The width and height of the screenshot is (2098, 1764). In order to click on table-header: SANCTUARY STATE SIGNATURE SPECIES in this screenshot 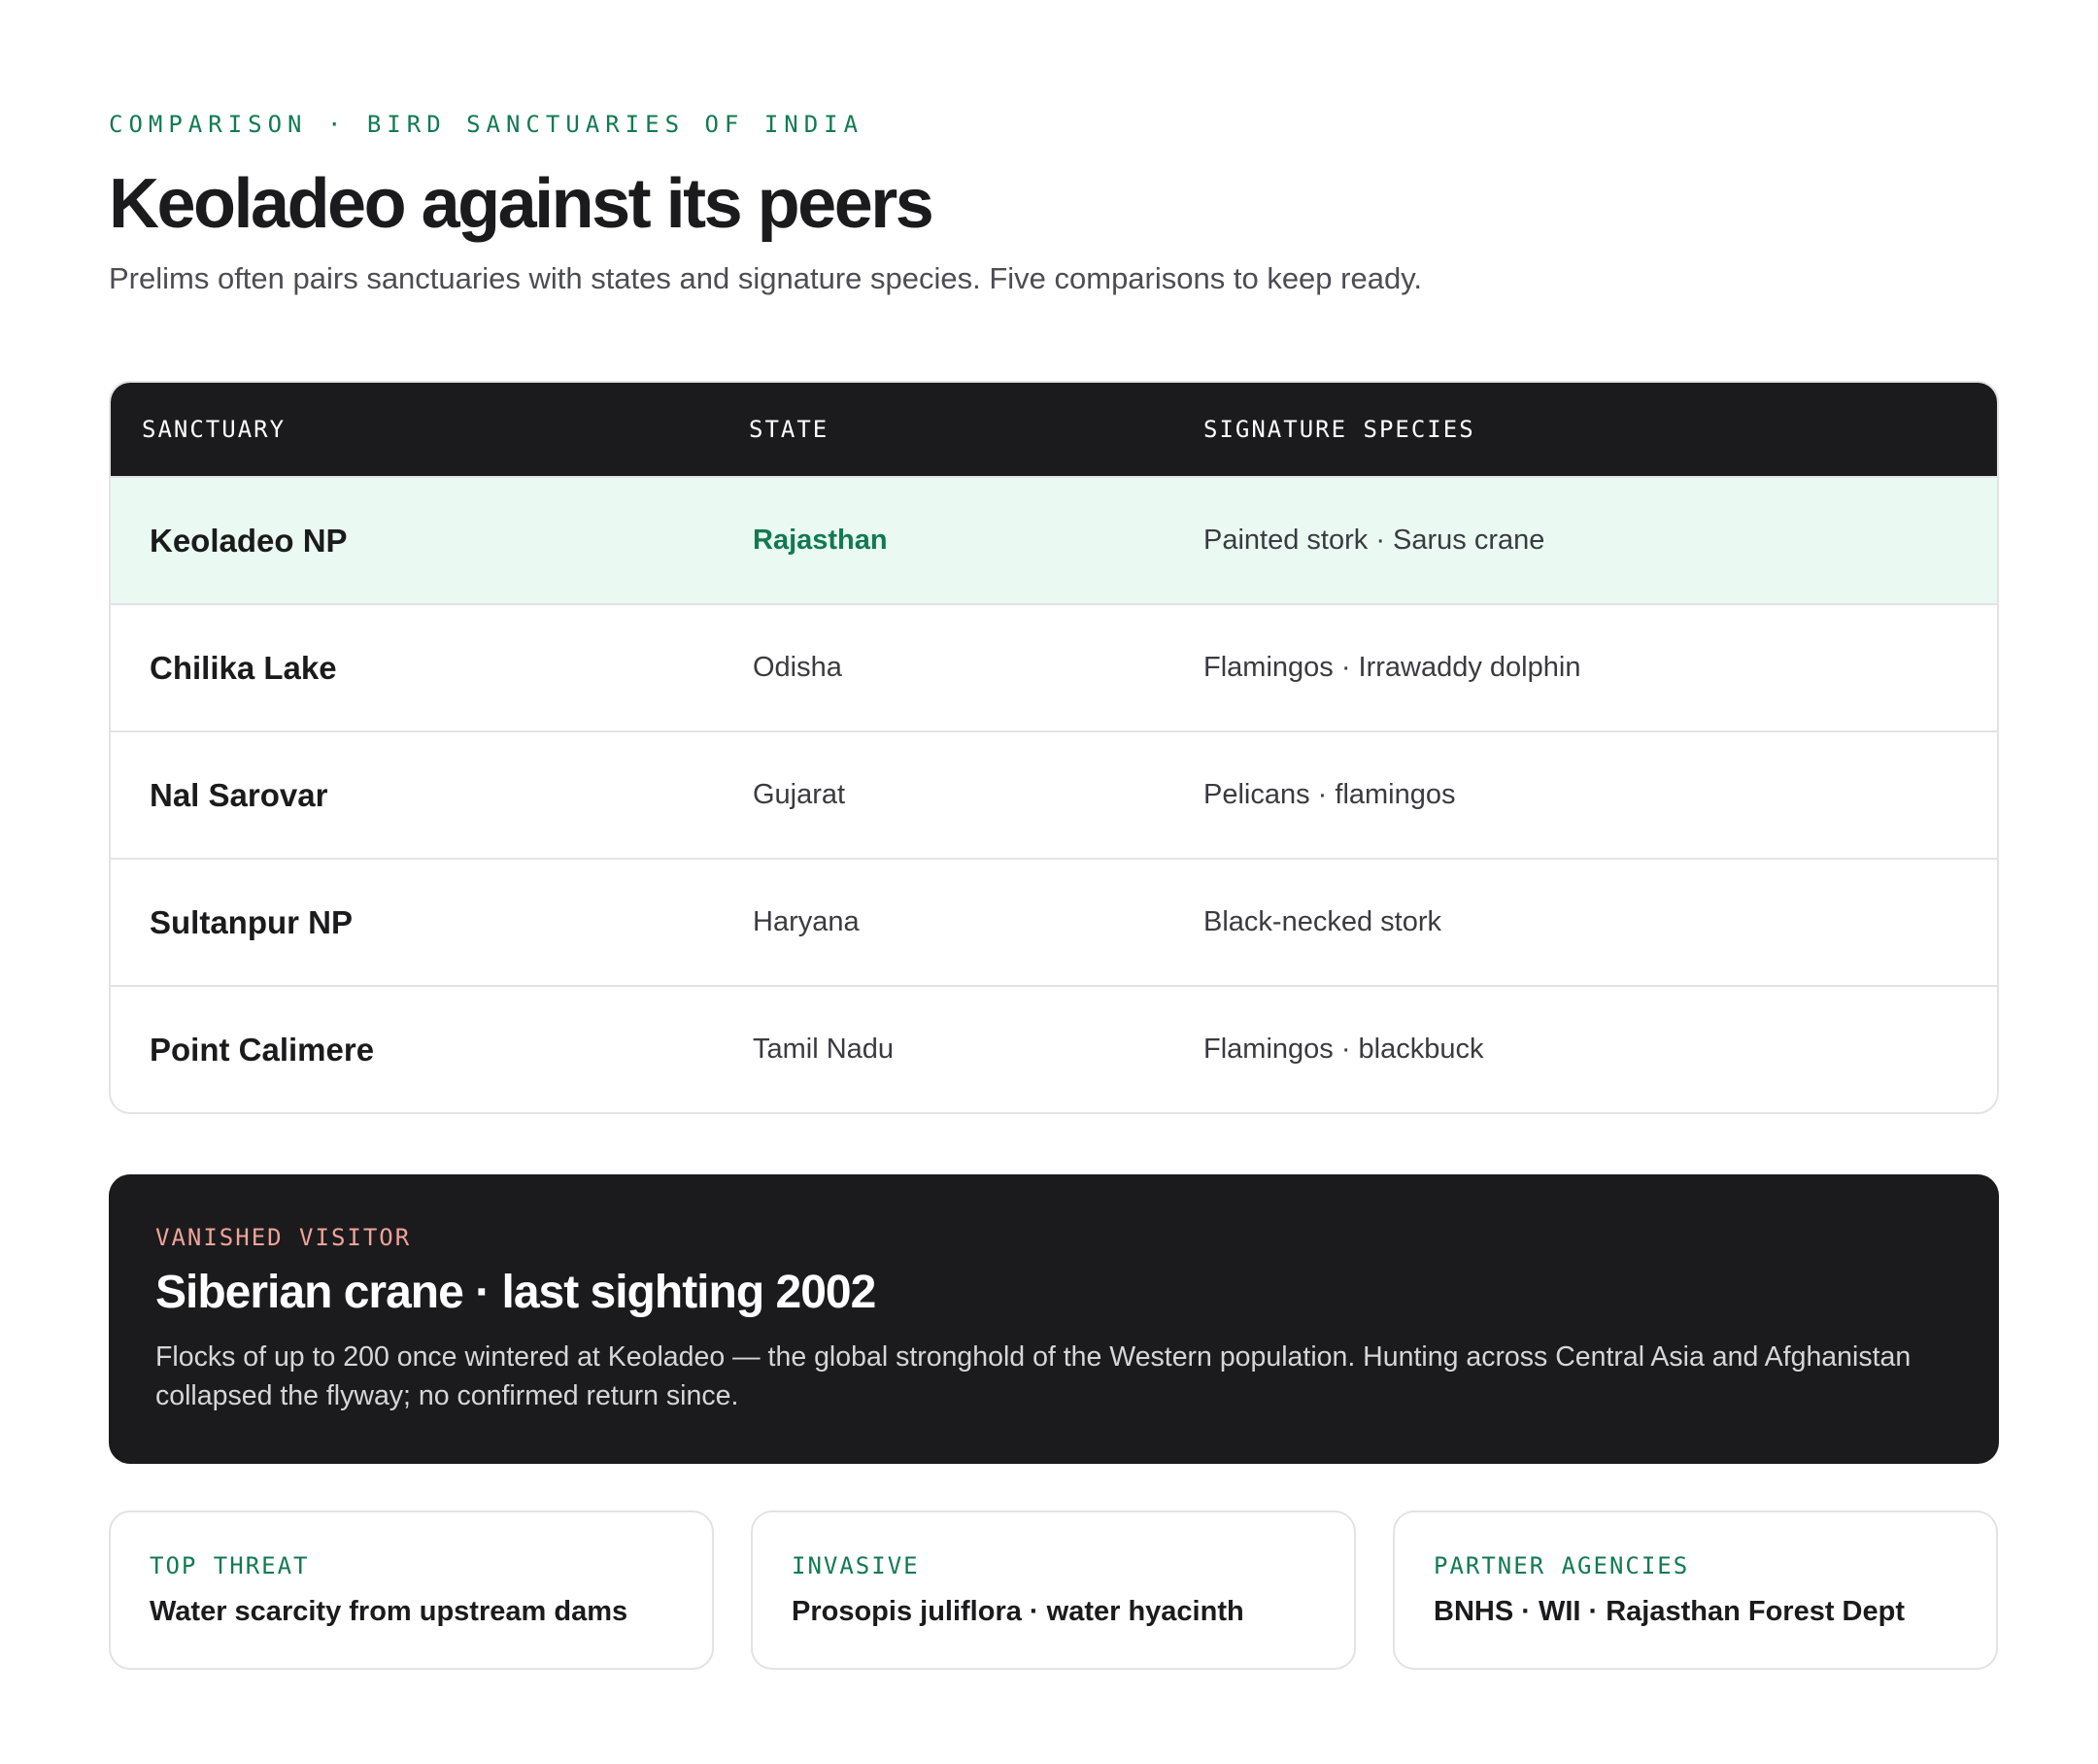, I will do `click(1054, 429)`.